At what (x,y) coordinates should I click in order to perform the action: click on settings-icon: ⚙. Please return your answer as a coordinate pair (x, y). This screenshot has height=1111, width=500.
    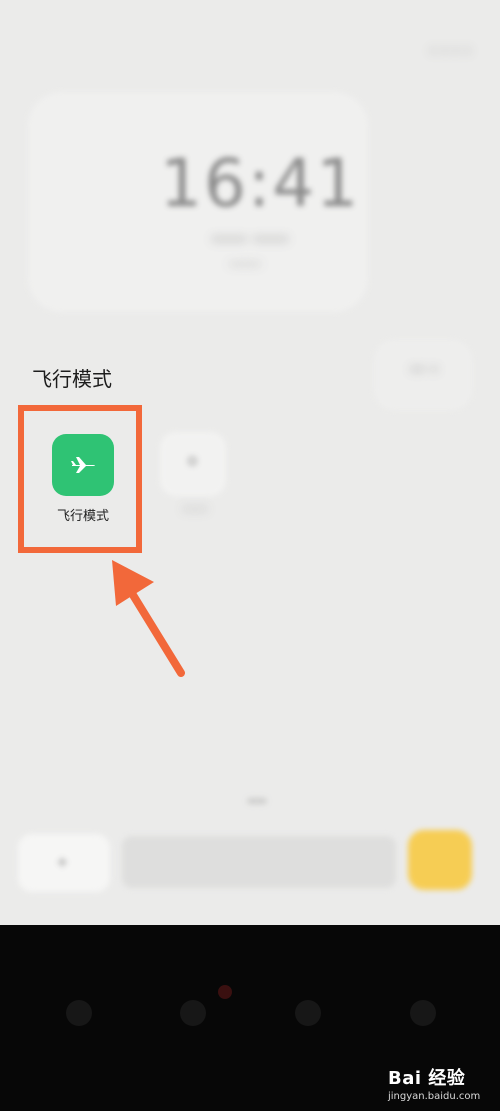
    Looking at the image, I should click on (192, 462).